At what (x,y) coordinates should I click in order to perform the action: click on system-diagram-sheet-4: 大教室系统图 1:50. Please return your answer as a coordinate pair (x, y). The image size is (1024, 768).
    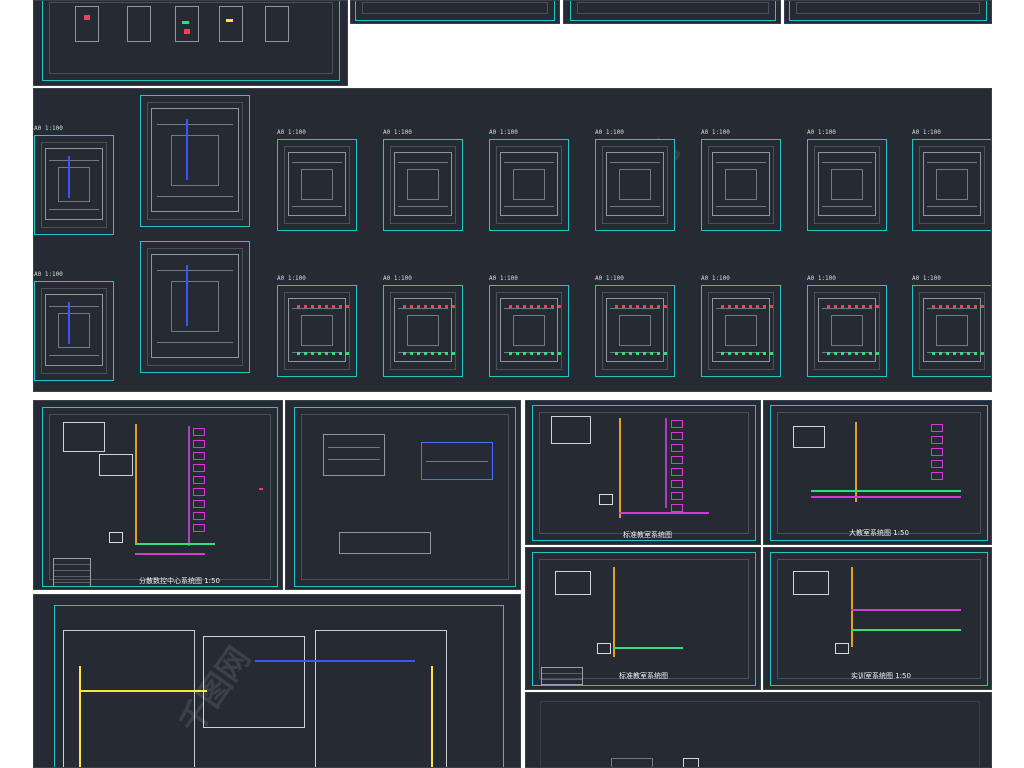
    Looking at the image, I should click on (879, 473).